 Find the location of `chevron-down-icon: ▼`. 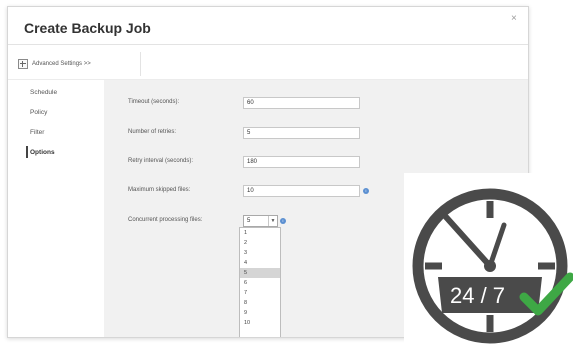

chevron-down-icon: ▼ is located at coordinates (272, 221).